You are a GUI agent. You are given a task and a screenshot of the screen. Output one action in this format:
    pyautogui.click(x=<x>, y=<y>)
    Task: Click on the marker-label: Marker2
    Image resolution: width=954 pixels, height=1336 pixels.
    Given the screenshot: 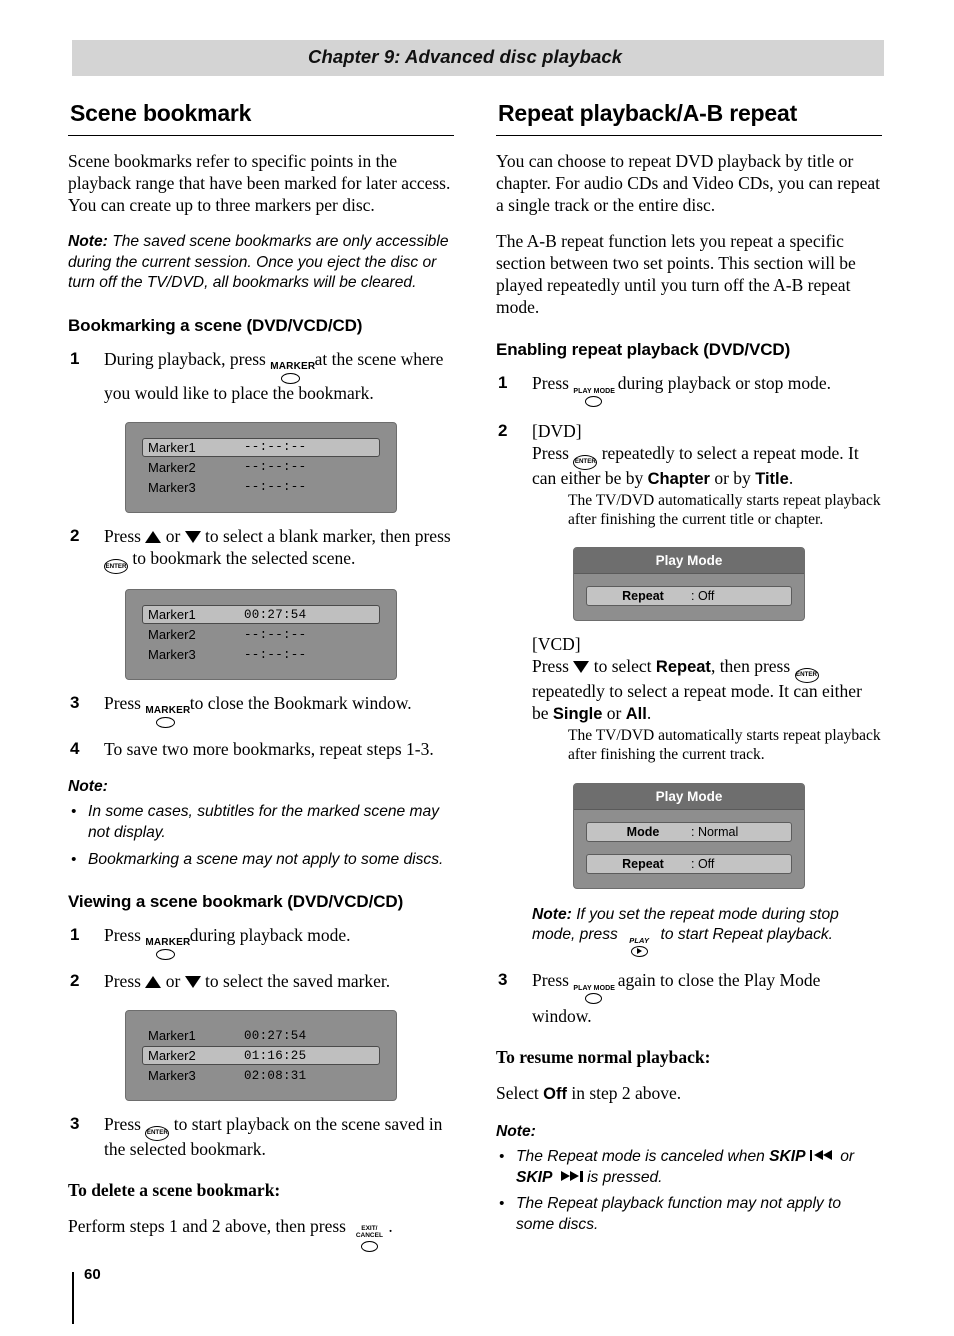 What is the action you would take?
    pyautogui.click(x=172, y=467)
    